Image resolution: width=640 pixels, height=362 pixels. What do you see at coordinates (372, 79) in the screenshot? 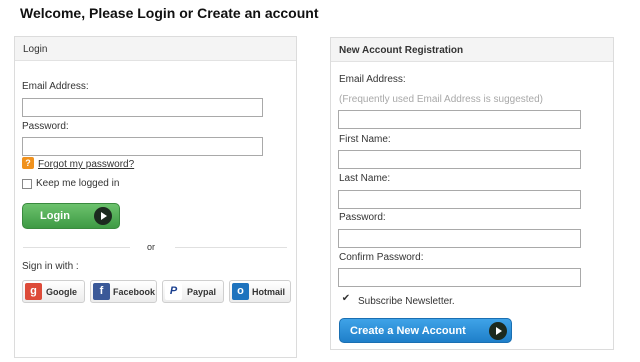
I see `reg-email-label: Email Address:` at bounding box center [372, 79].